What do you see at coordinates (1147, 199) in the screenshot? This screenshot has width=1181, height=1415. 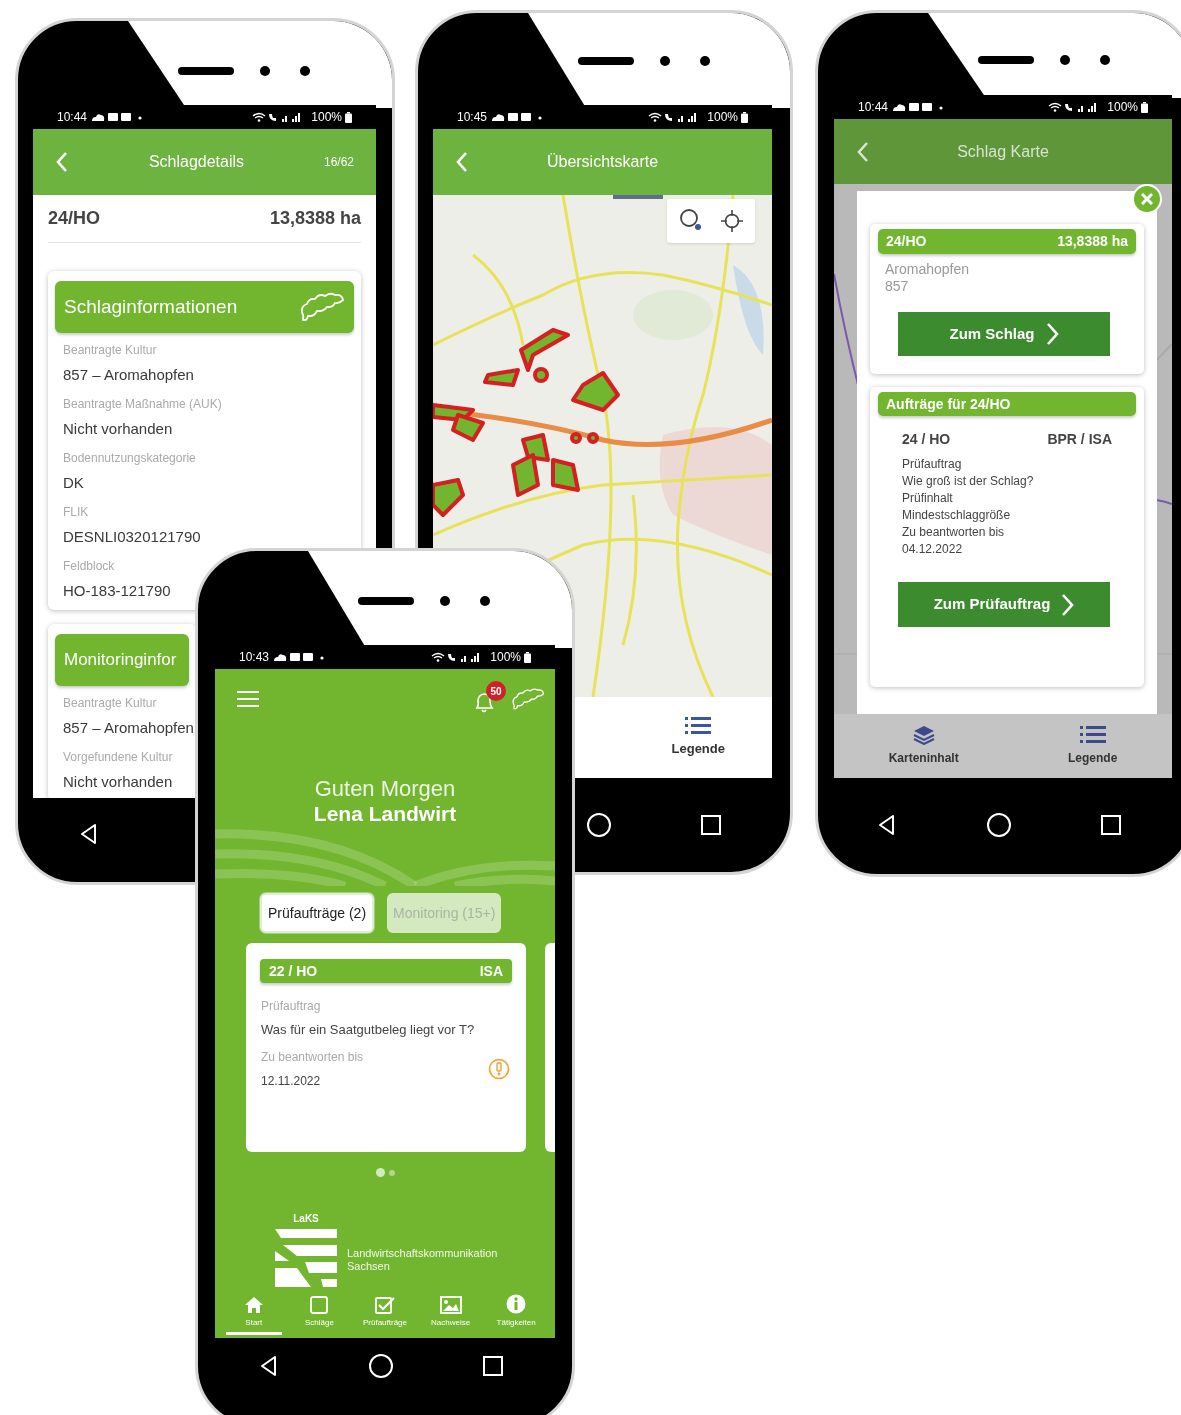 I see `close-icon` at bounding box center [1147, 199].